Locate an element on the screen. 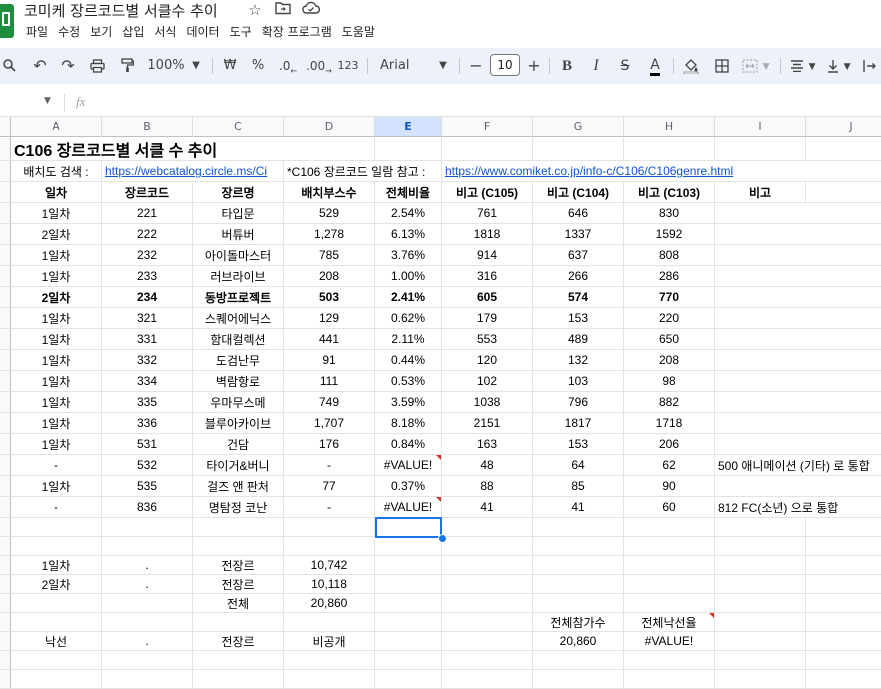 The image size is (881, 689). percent-format-button: % is located at coordinates (258, 66).